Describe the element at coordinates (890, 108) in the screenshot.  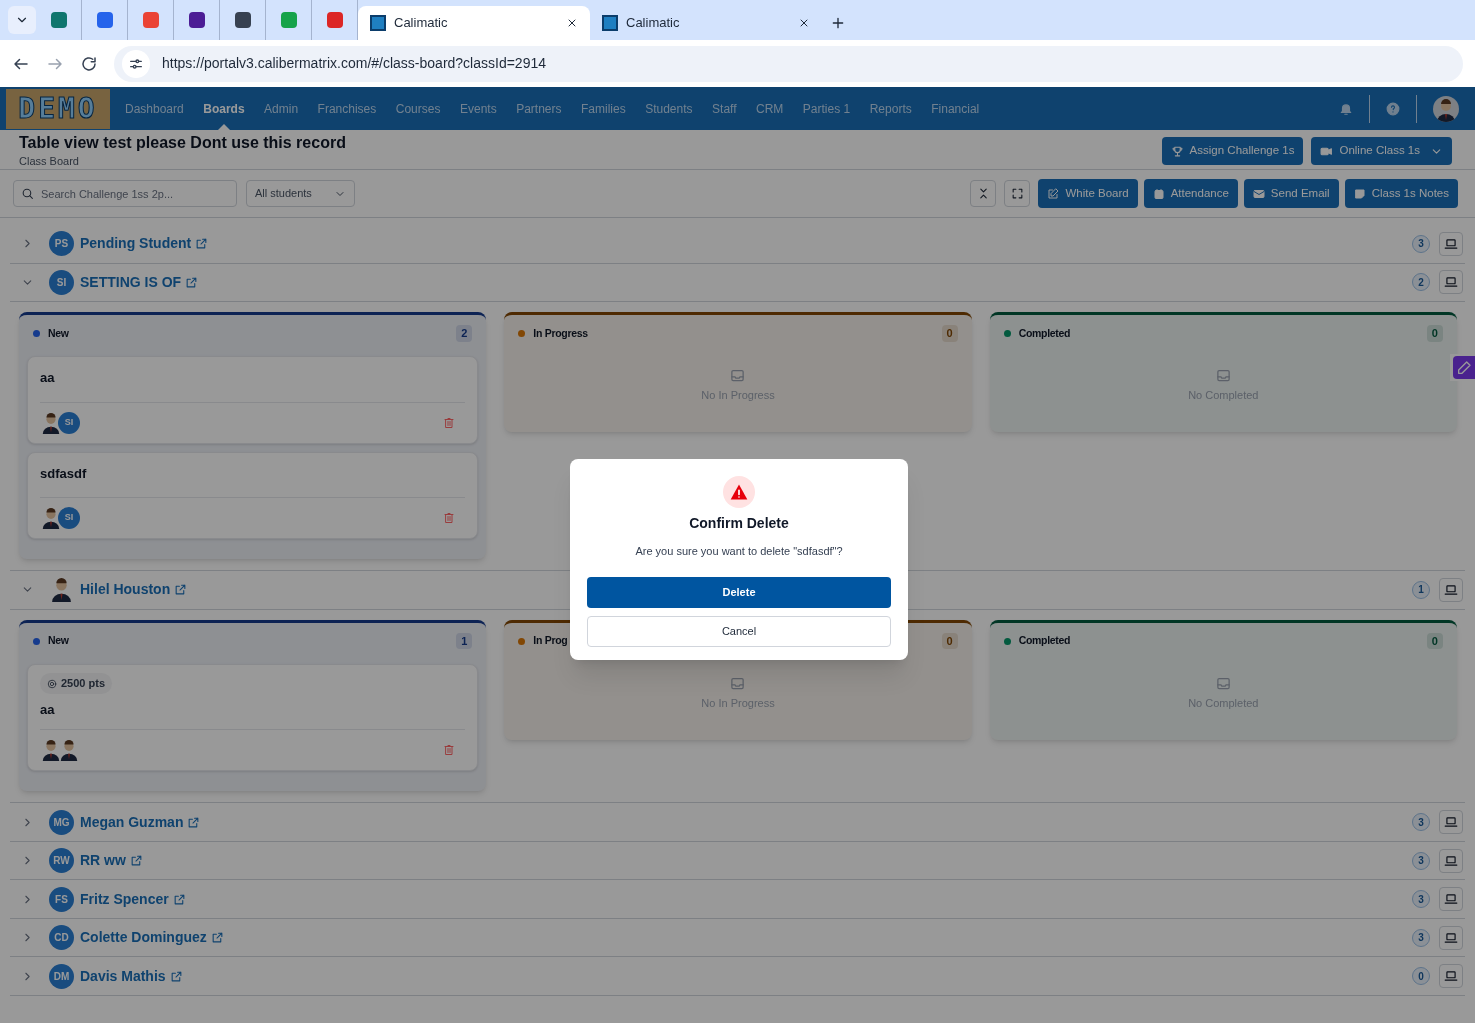
I see `nav-link: Reports` at that location.